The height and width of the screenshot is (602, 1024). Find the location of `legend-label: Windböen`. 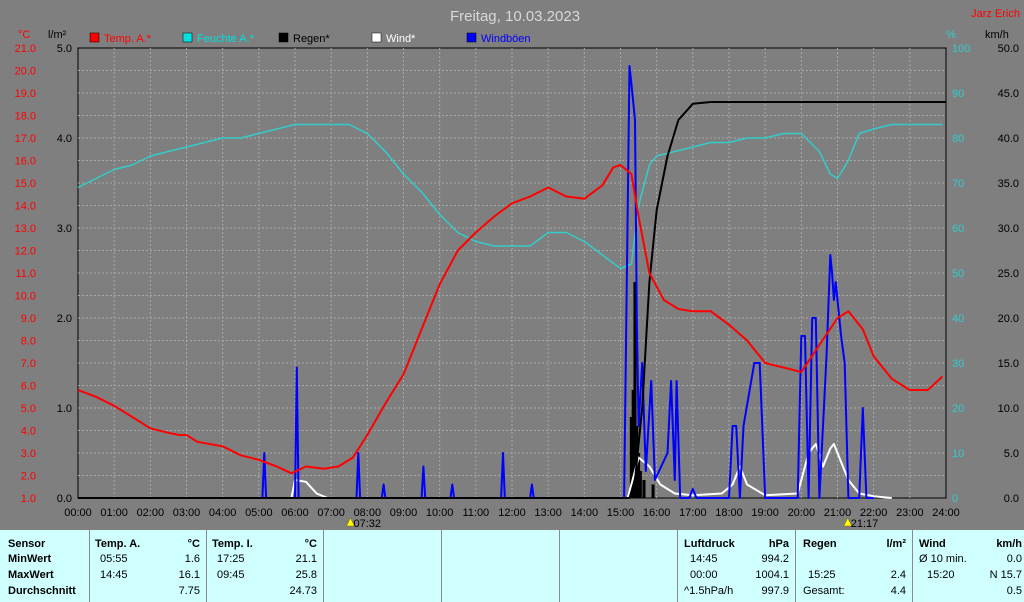

legend-label: Windböen is located at coordinates (506, 39).